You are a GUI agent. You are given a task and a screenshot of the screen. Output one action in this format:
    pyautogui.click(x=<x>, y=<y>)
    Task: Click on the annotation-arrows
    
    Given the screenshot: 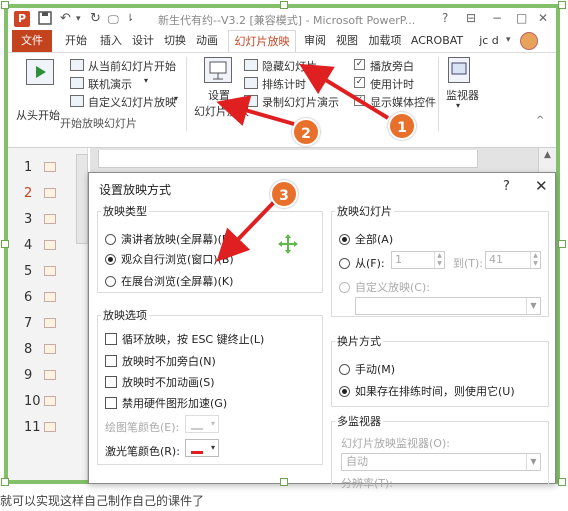 What is the action you would take?
    pyautogui.click(x=303, y=162)
    